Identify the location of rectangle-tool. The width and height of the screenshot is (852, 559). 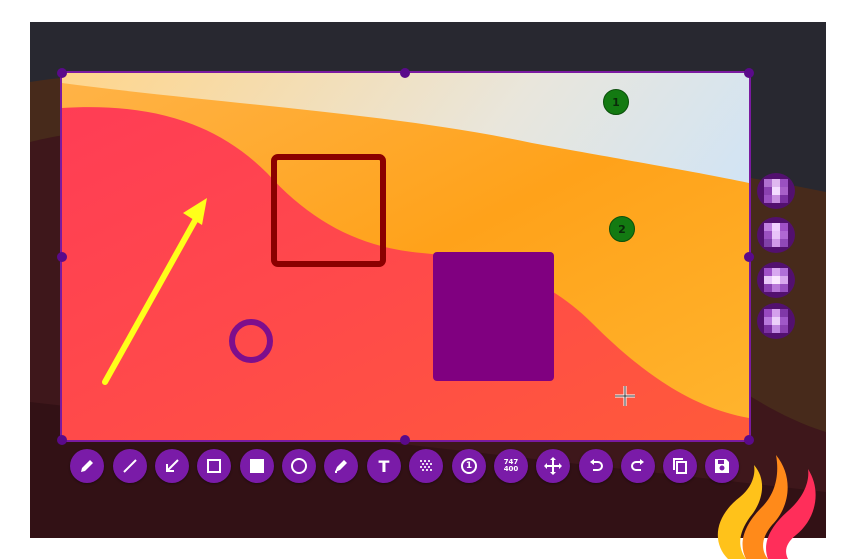
(214, 466).